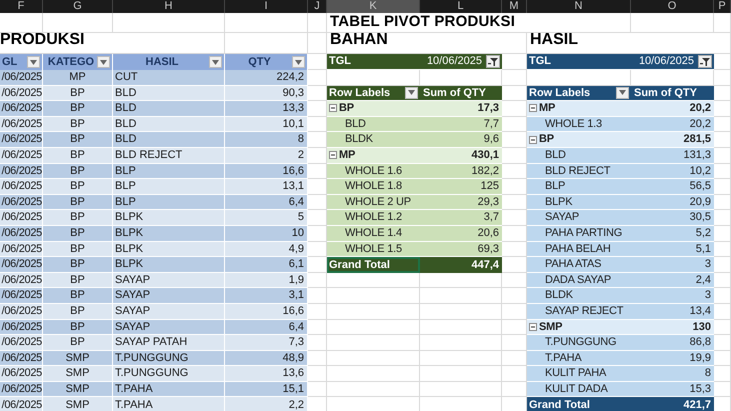  I want to click on table-cell: BLPK, so click(169, 265).